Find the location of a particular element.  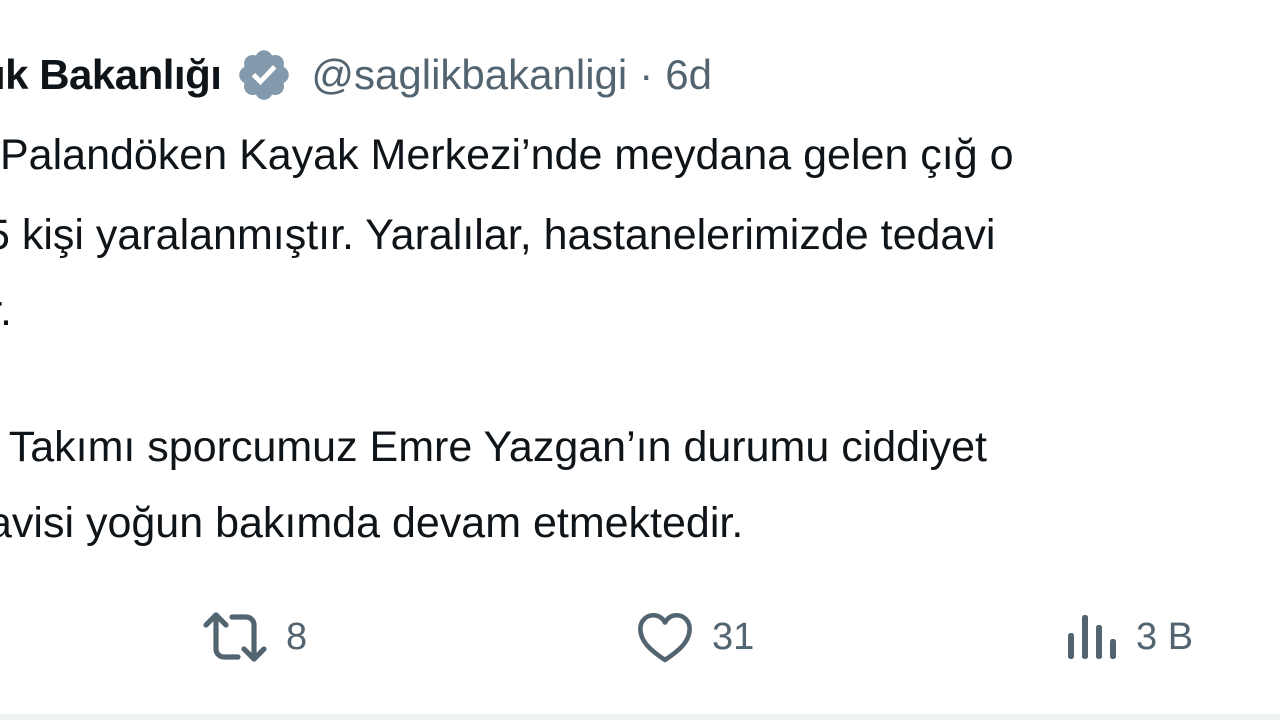

tweet-actions-bar: 8 31 3 B is located at coordinates (640, 637).